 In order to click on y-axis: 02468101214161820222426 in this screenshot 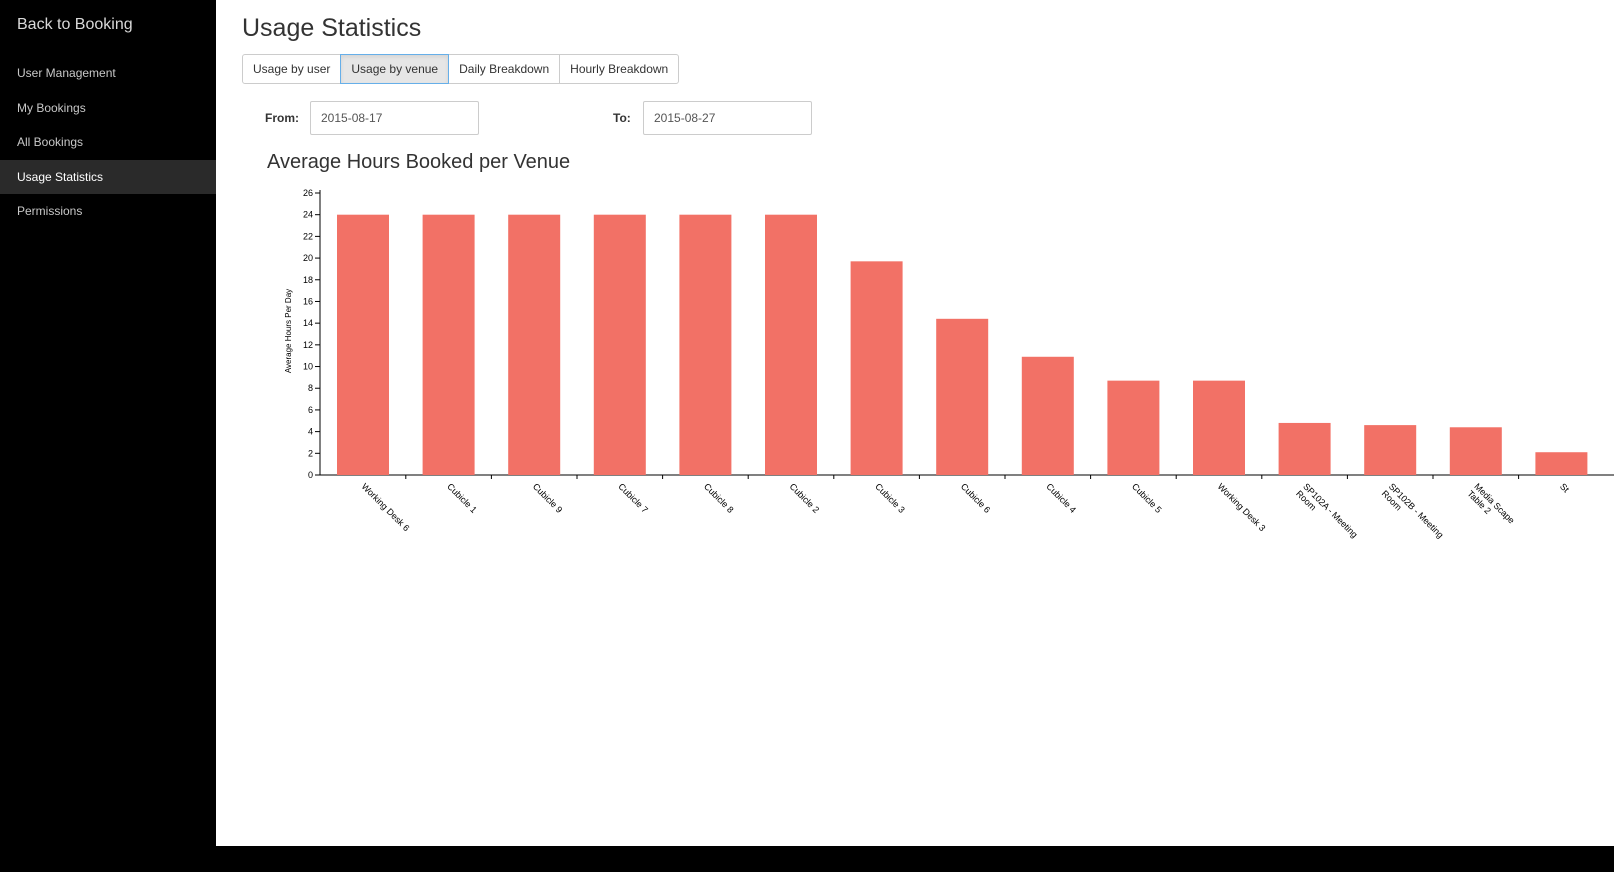, I will do `click(312, 334)`.